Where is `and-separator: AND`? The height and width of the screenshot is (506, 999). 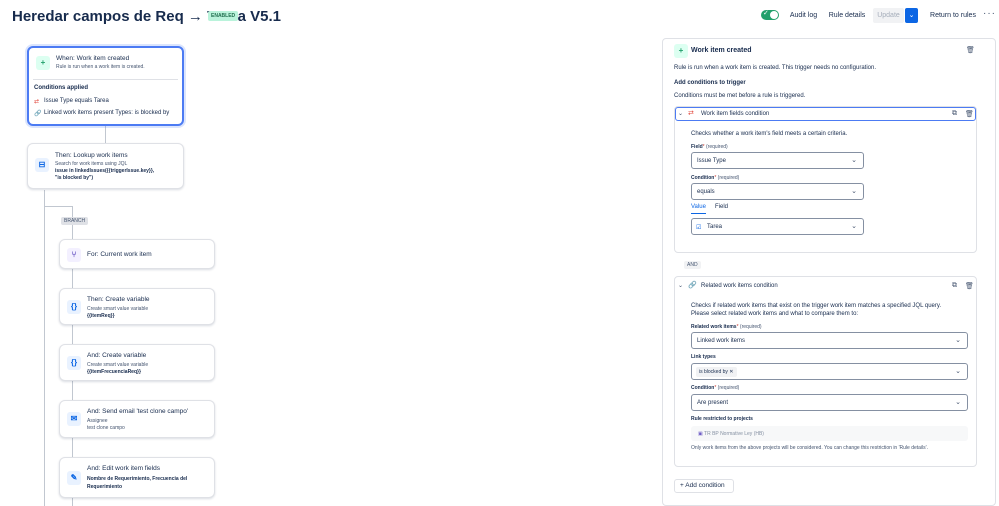
and-separator: AND is located at coordinates (692, 265).